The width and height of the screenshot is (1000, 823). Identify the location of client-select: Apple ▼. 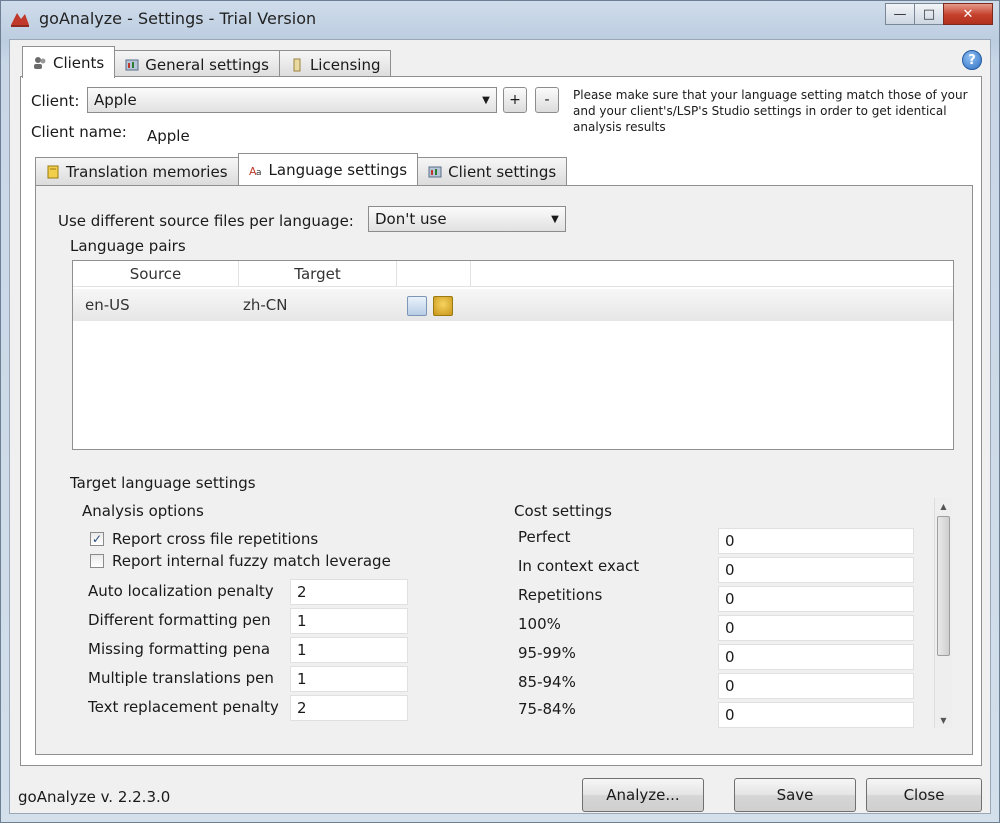
(292, 100).